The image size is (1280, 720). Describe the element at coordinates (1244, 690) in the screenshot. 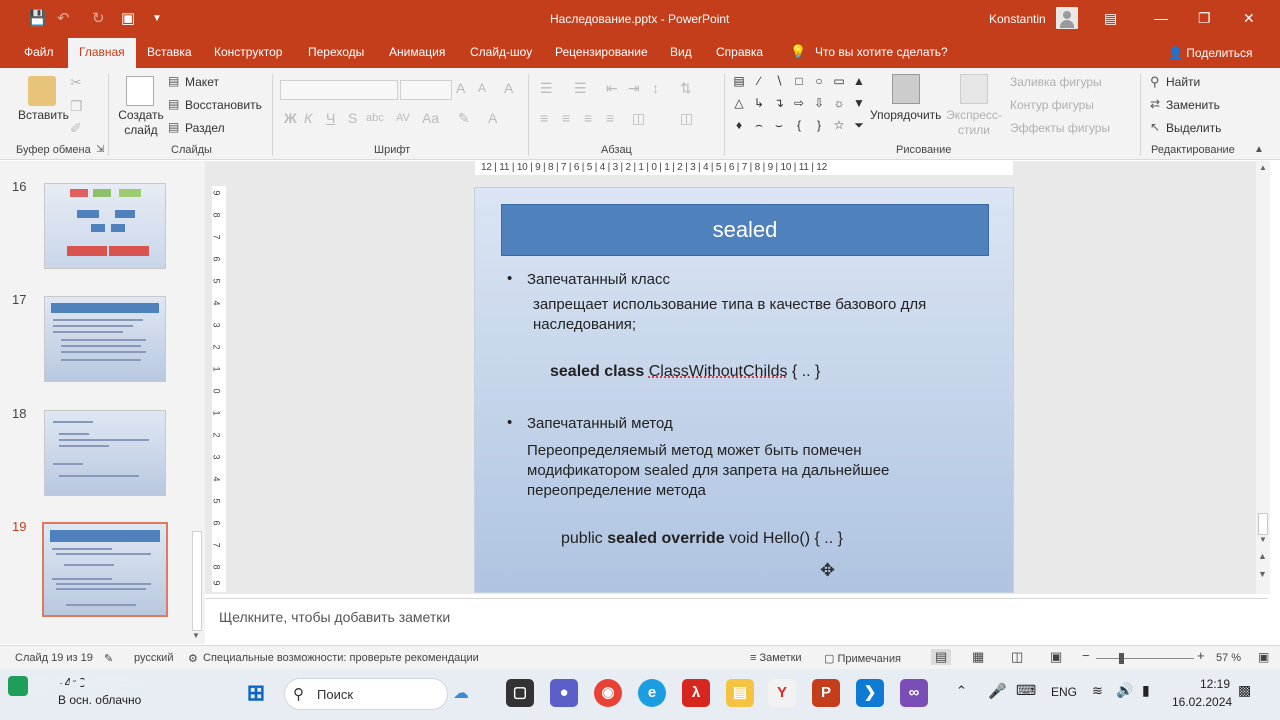

I see `notifications-icon: ▩` at that location.